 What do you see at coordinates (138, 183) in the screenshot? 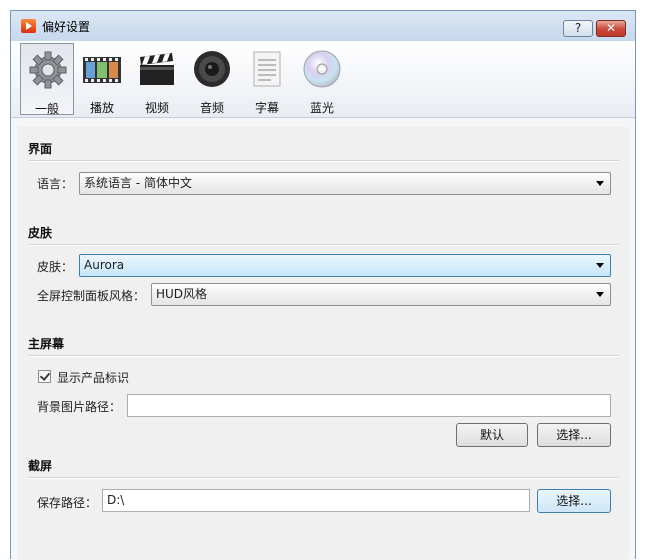
I see `language-value: 系统语言 - 简体中文` at bounding box center [138, 183].